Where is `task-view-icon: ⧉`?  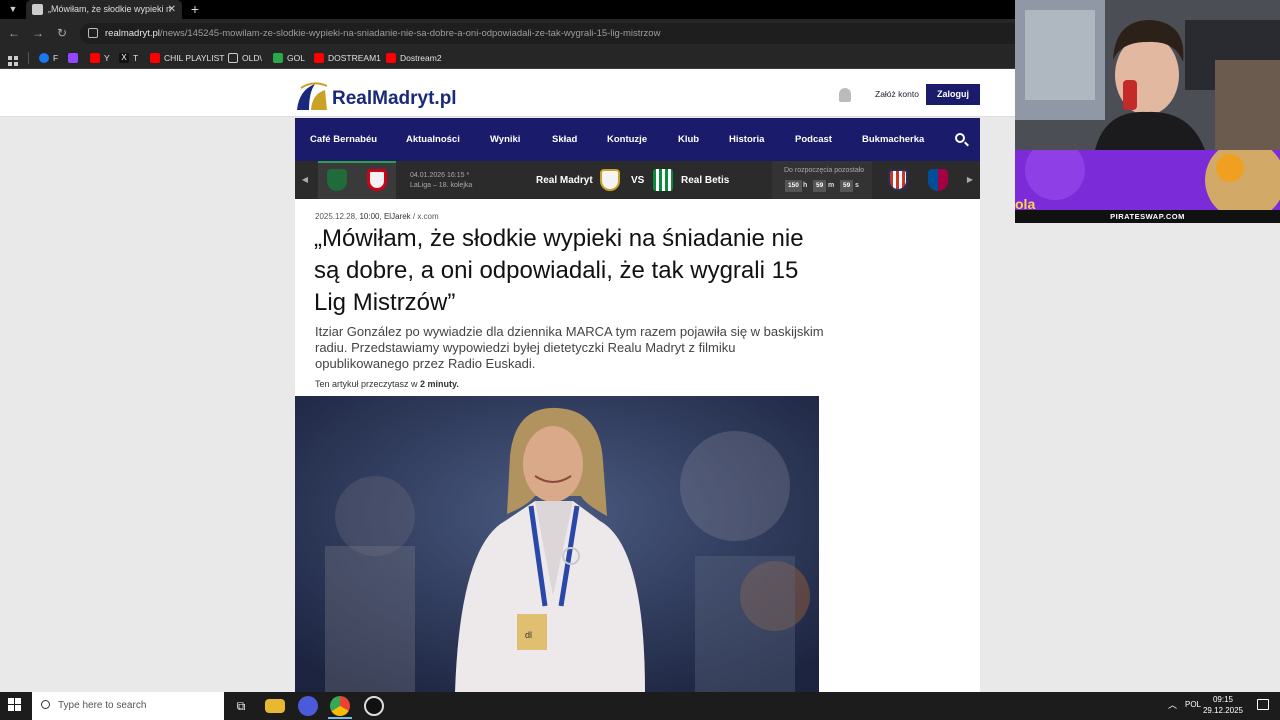 task-view-icon: ⧉ is located at coordinates (241, 706).